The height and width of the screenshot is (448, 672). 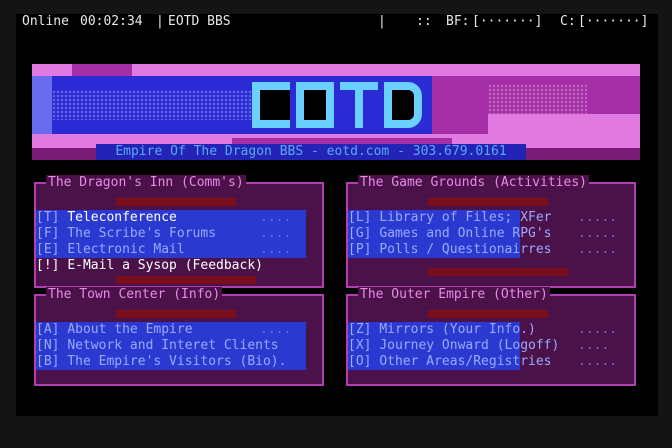 I want to click on menu-key: [N], so click(x=48, y=345).